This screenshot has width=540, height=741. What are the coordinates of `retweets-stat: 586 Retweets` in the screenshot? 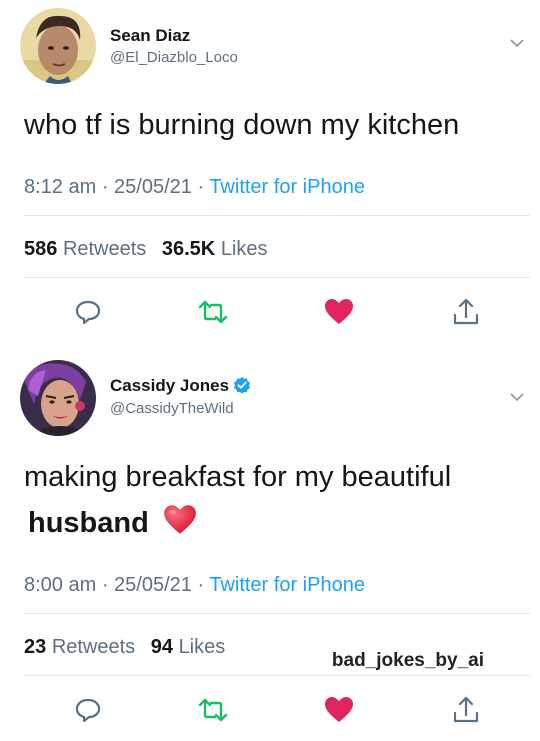 It's located at (85, 249).